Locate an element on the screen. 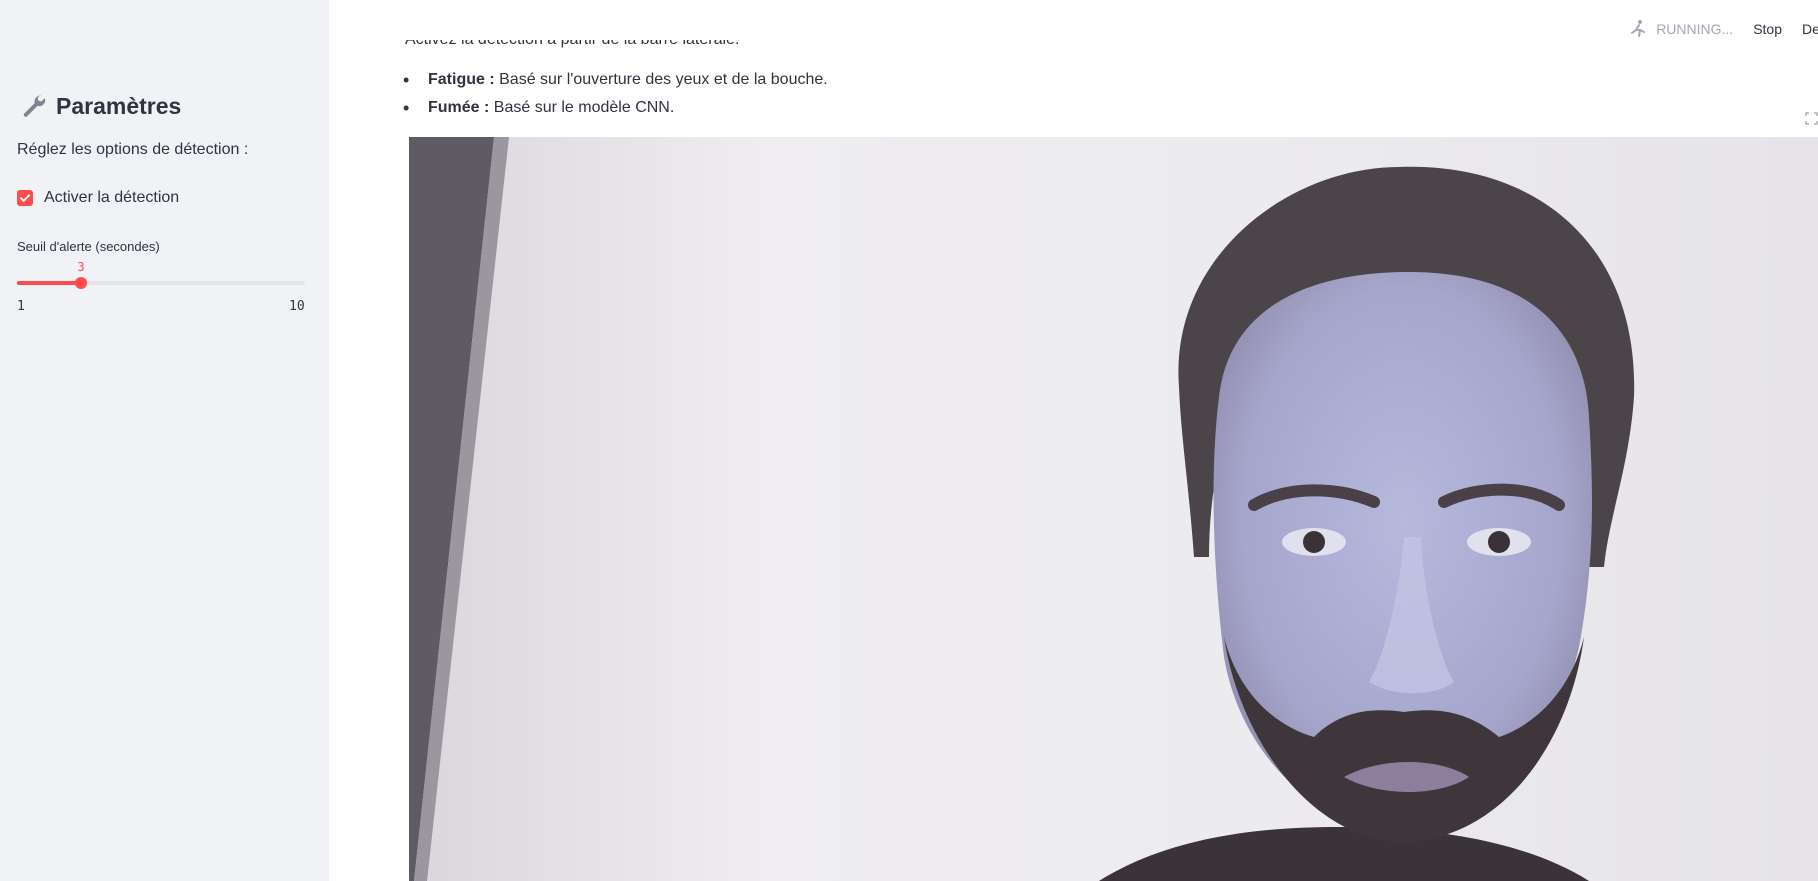  checkbox-label: Activer la détection is located at coordinates (112, 197).